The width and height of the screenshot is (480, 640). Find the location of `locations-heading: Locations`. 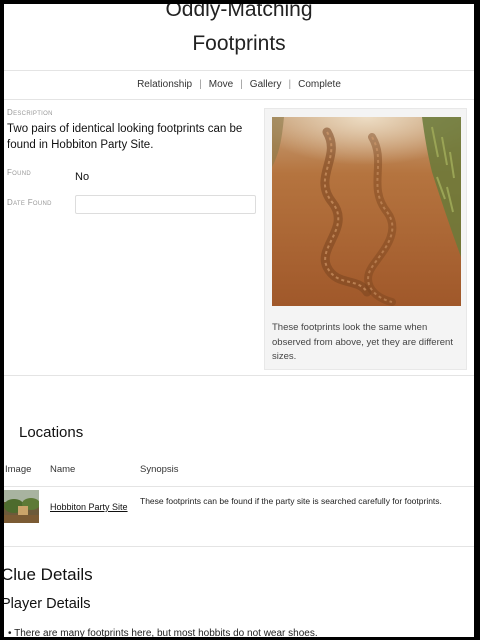

locations-heading: Locations is located at coordinates (51, 432).